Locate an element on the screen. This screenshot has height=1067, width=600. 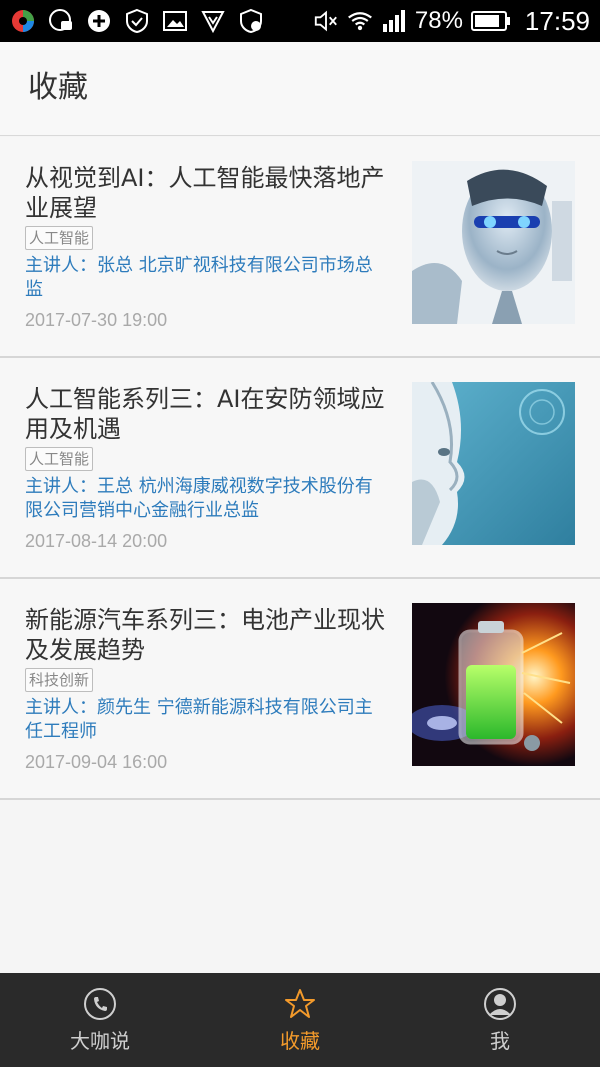
wifi-icon is located at coordinates (360, 21).